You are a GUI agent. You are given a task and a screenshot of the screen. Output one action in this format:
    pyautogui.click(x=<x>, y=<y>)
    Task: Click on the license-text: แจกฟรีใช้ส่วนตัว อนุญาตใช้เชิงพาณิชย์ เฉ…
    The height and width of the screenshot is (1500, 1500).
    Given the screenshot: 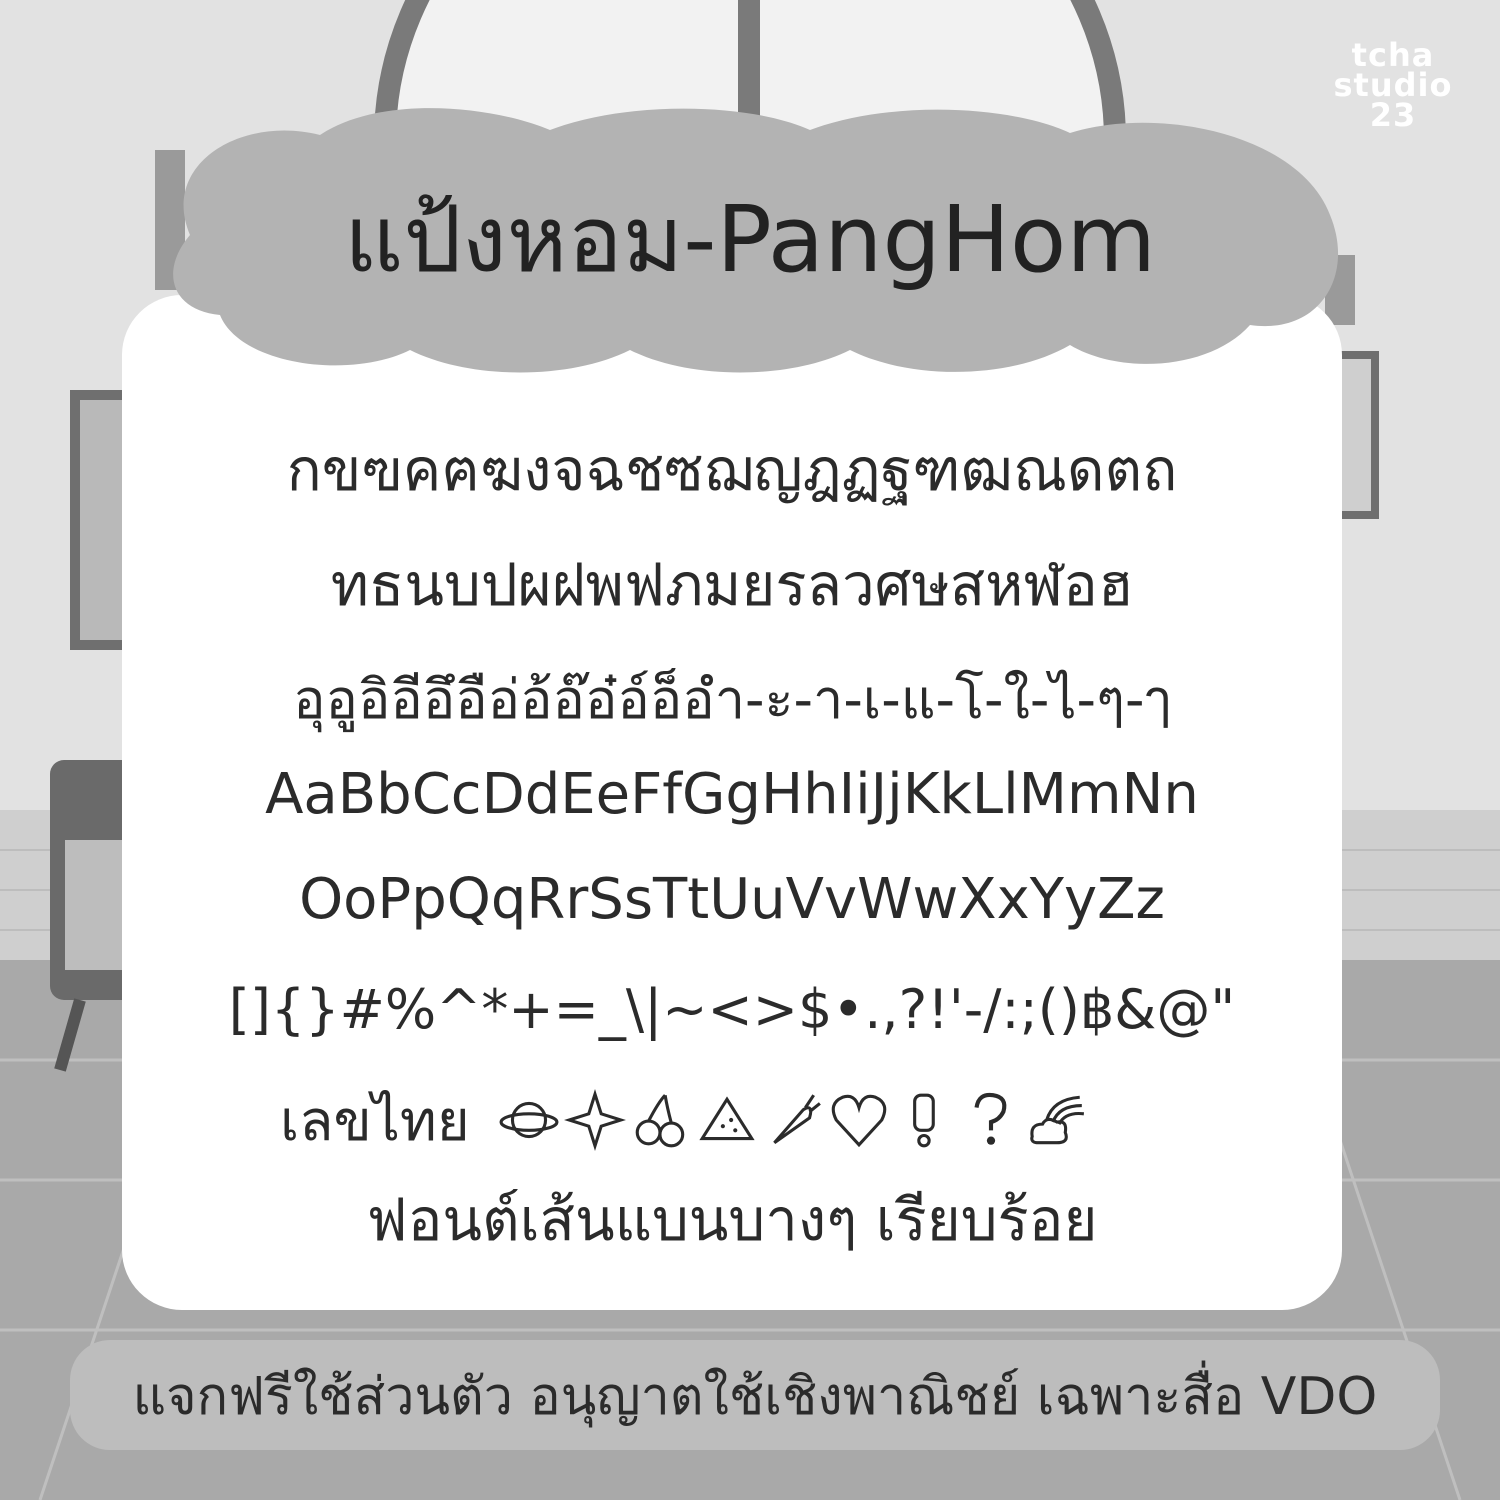 What is the action you would take?
    pyautogui.click(x=755, y=1396)
    